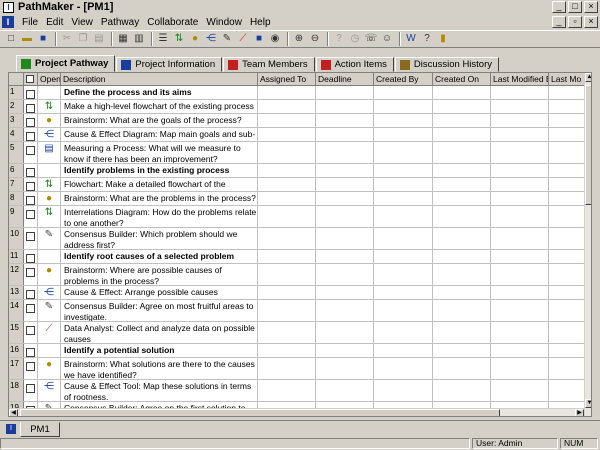  What do you see at coordinates (315, 39) in the screenshot?
I see `zoom-out-icon: ⊖` at bounding box center [315, 39].